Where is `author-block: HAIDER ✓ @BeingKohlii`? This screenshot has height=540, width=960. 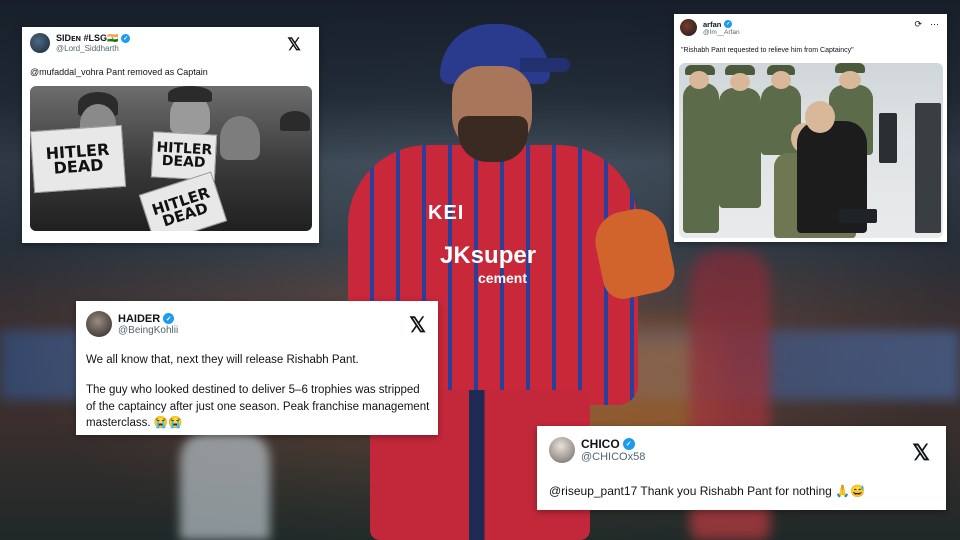 author-block: HAIDER ✓ @BeingKohlii is located at coordinates (148, 324).